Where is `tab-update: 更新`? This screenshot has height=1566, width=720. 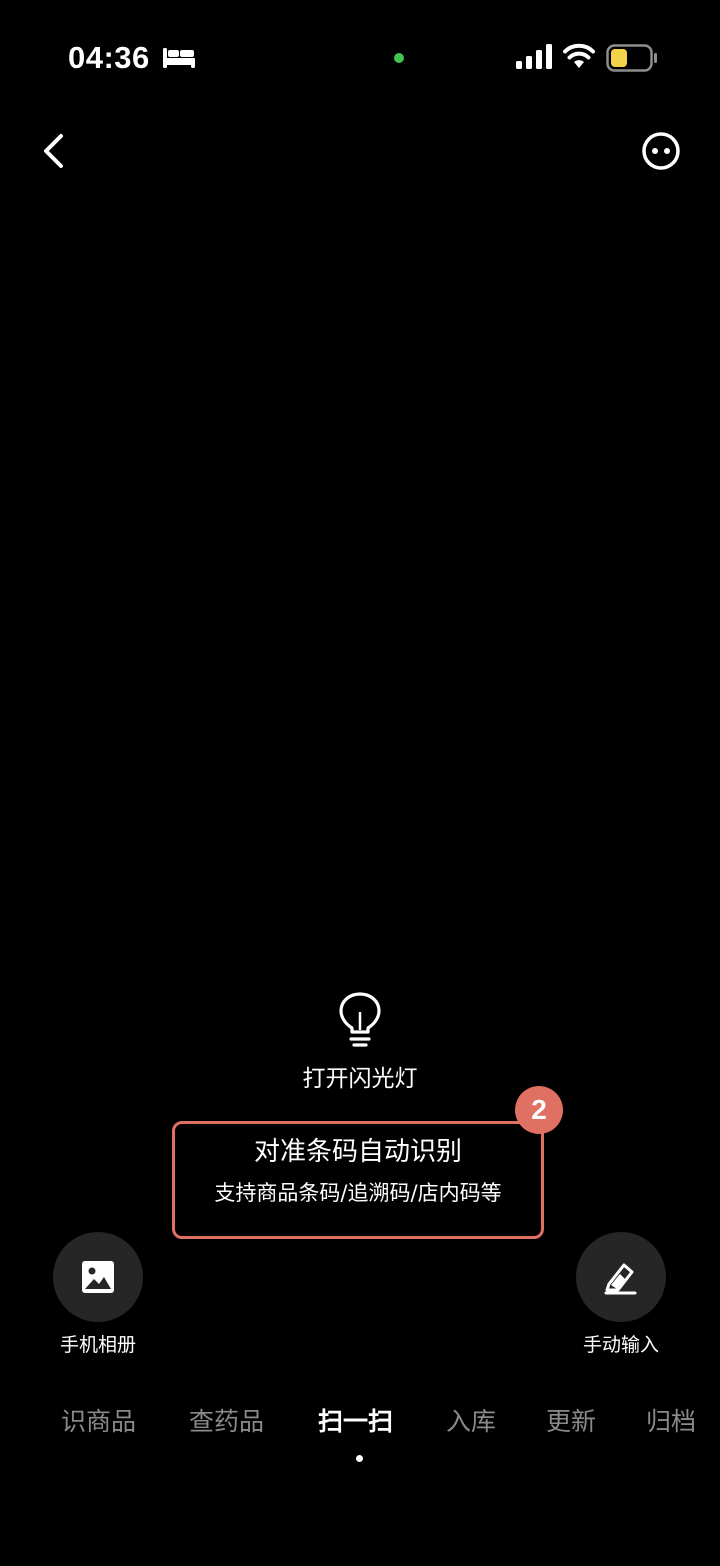
tab-update: 更新 is located at coordinates (571, 1422).